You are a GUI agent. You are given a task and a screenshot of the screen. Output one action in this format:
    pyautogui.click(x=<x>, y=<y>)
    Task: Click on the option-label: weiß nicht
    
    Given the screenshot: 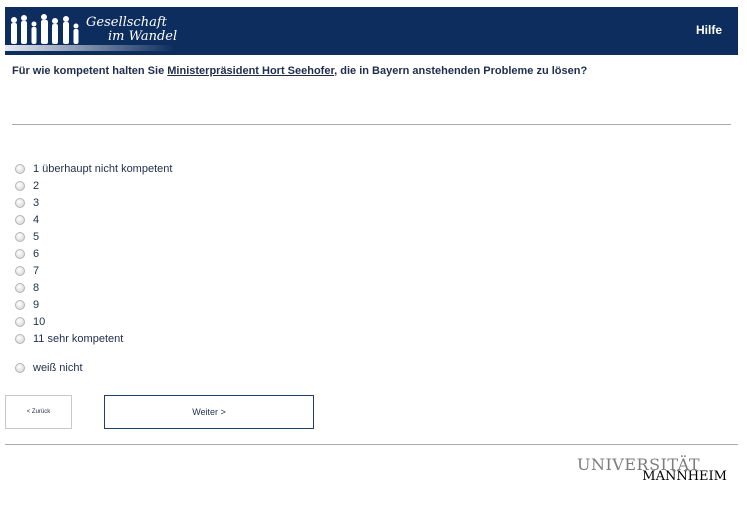 What is the action you would take?
    pyautogui.click(x=58, y=368)
    